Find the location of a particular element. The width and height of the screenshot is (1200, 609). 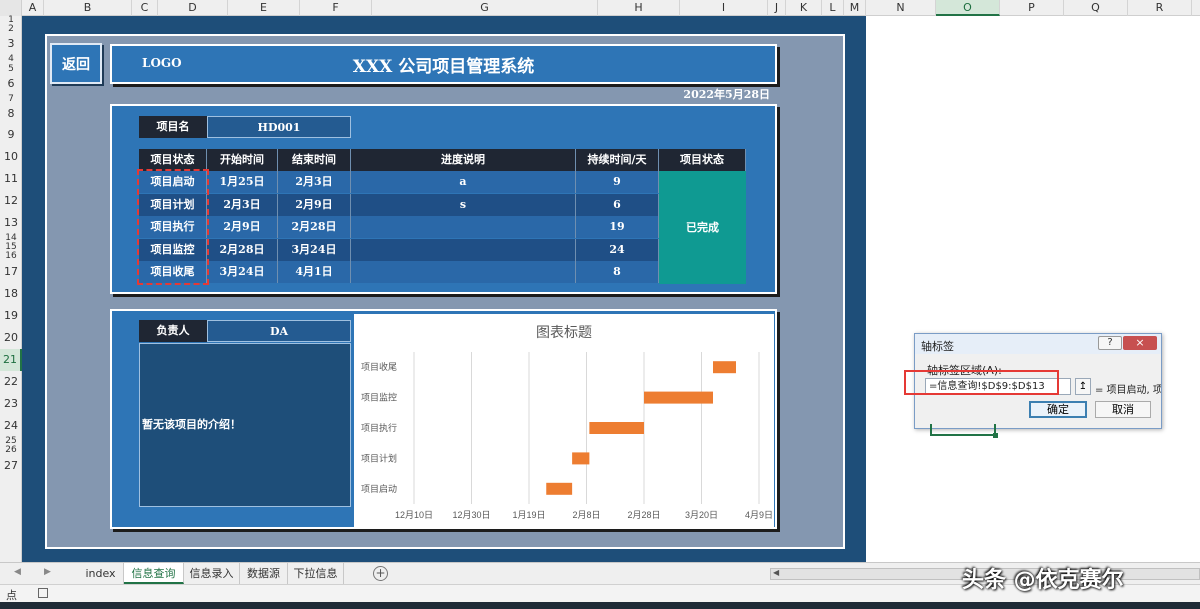

column-header: B is located at coordinates (88, 8).